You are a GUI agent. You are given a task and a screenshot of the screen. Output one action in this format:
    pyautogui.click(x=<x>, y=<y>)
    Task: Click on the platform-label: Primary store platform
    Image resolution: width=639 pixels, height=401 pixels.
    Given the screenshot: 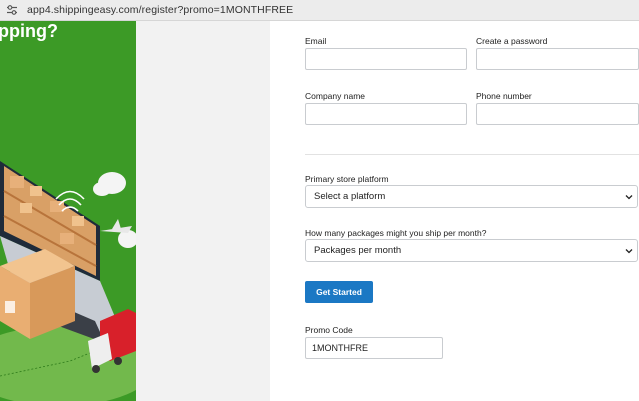 What is the action you would take?
    pyautogui.click(x=347, y=179)
    